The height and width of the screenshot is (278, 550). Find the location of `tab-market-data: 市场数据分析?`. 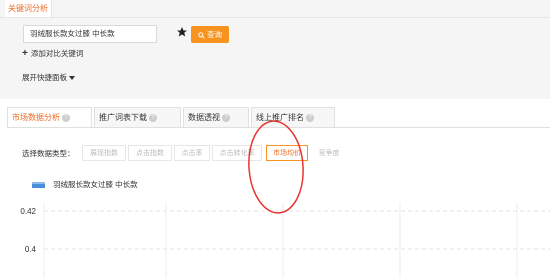

tab-market-data: 市场数据分析? is located at coordinates (49, 117).